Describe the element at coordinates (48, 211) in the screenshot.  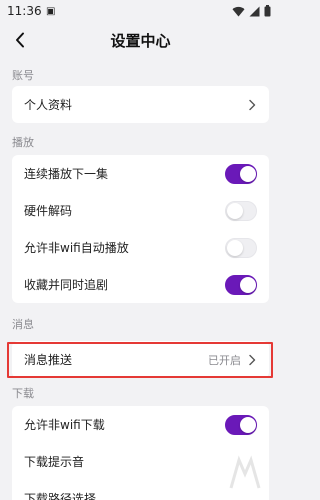
I see `row-label: 硬件解码` at that location.